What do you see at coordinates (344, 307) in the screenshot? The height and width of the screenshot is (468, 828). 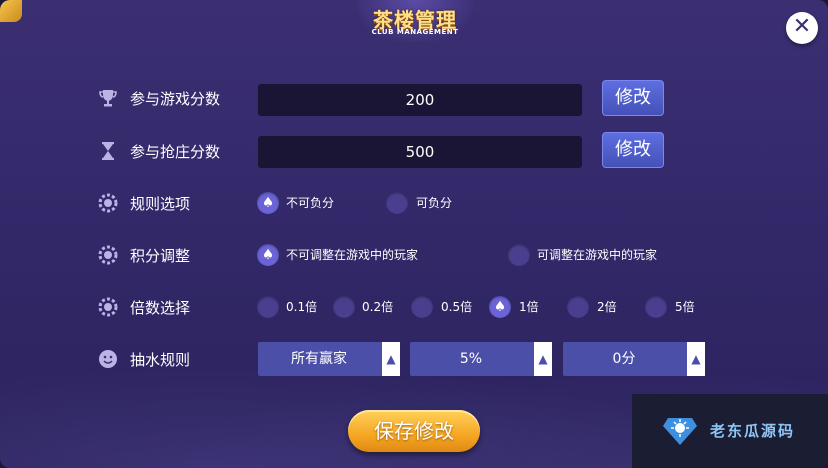 I see `multiplier-0-2-radio` at bounding box center [344, 307].